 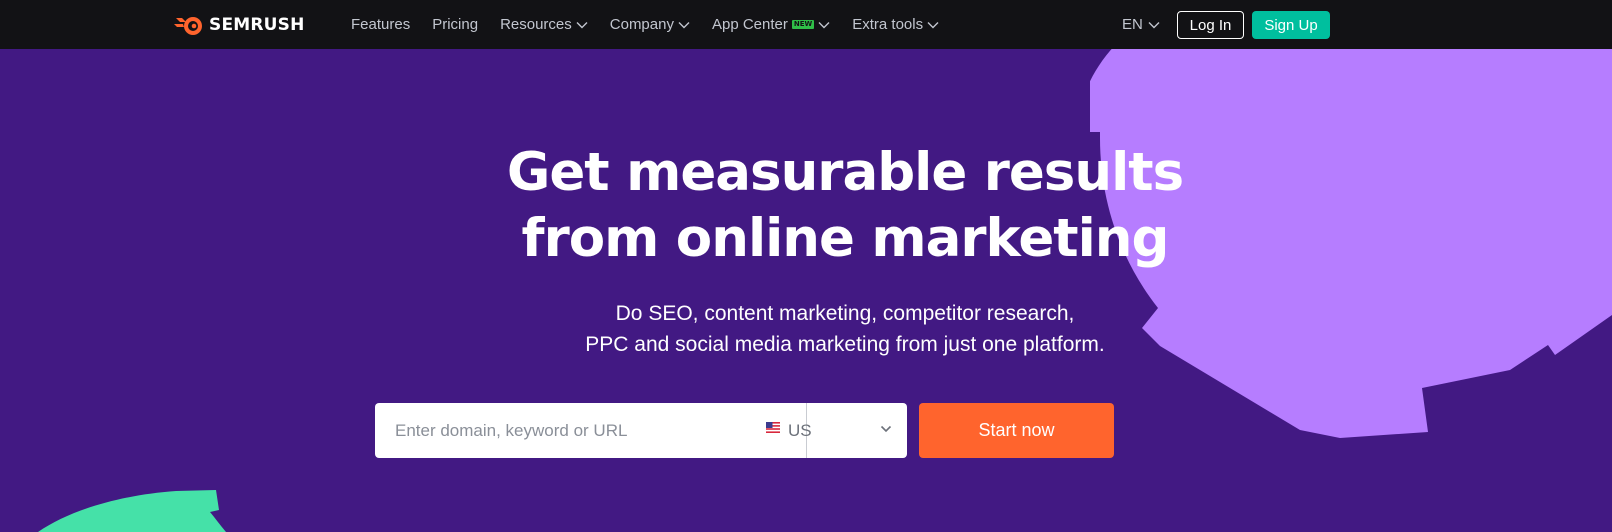 I want to click on signup-button: Sign Up, so click(x=1291, y=25).